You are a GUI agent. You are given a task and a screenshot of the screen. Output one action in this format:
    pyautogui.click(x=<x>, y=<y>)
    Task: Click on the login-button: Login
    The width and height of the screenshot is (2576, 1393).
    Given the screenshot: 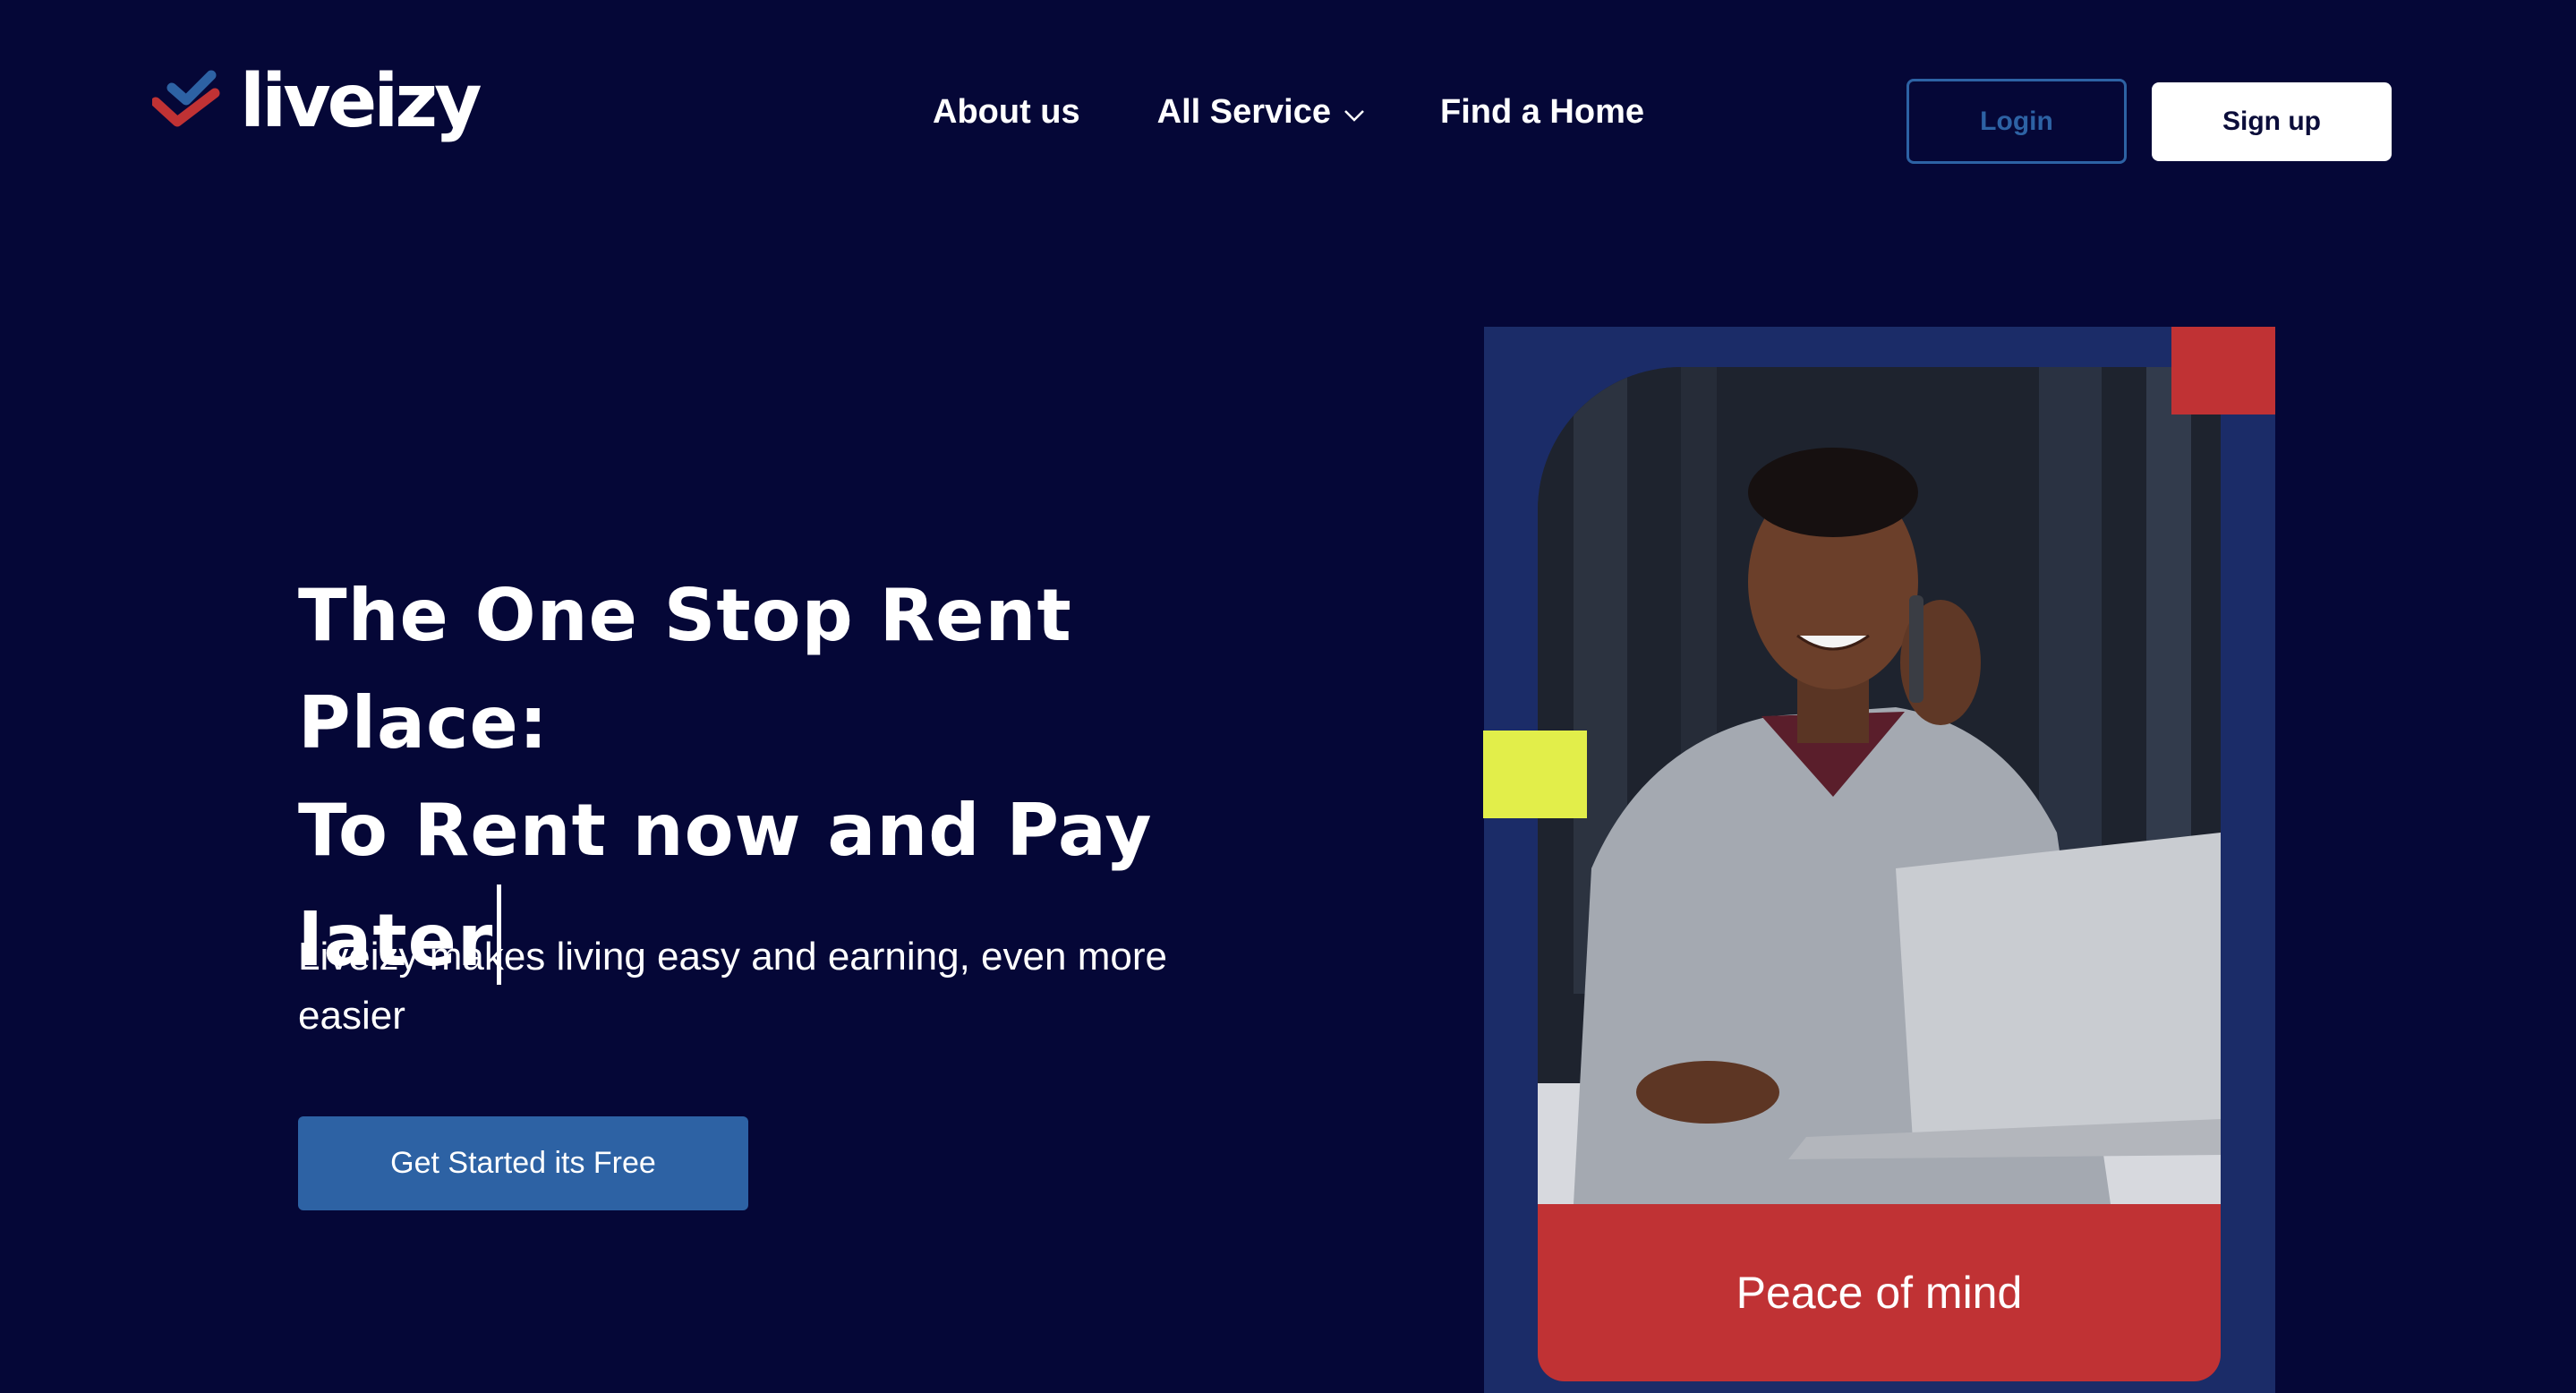 What is the action you would take?
    pyautogui.click(x=2016, y=122)
    